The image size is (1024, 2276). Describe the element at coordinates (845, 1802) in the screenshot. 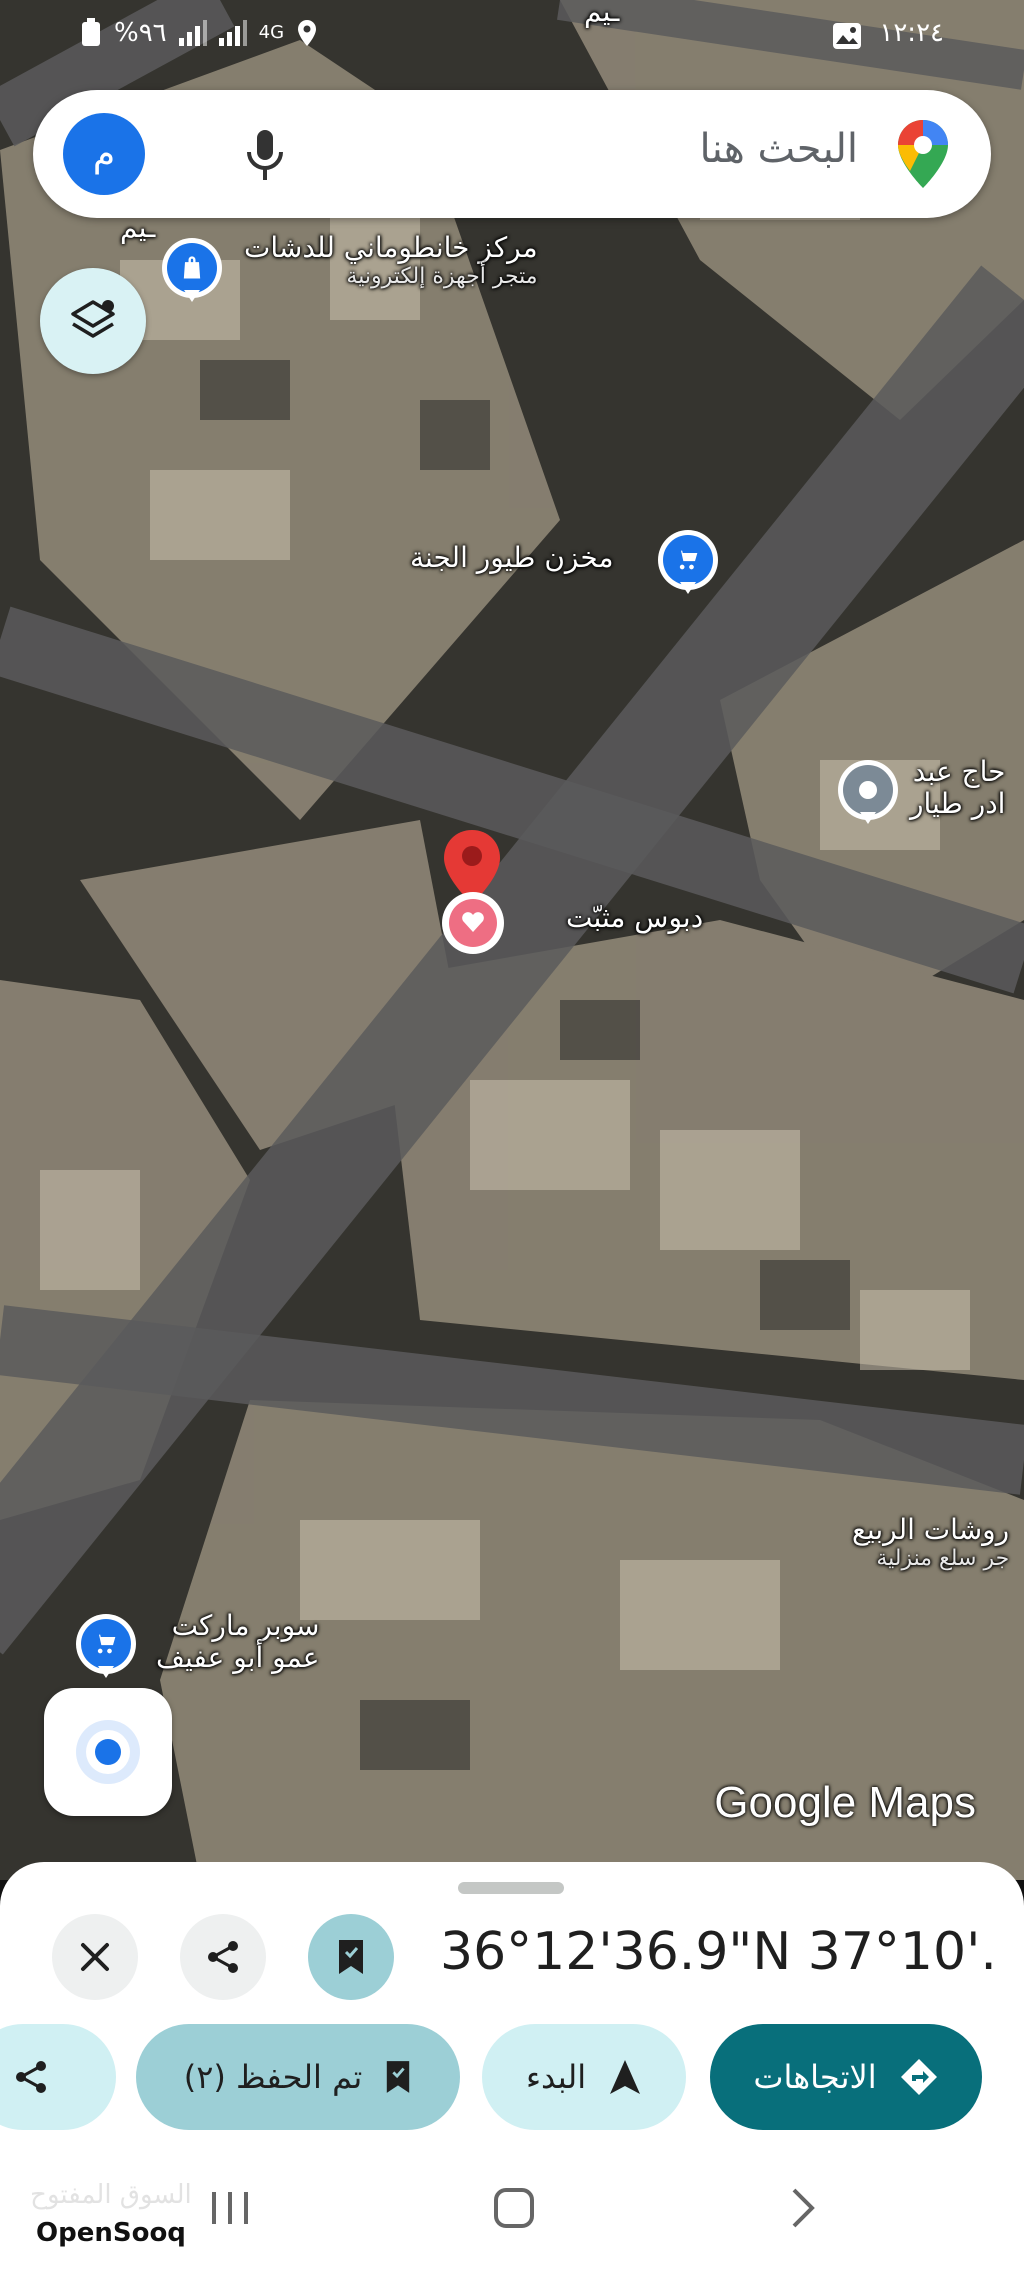

I see `google-maps-logo: Google Maps` at that location.